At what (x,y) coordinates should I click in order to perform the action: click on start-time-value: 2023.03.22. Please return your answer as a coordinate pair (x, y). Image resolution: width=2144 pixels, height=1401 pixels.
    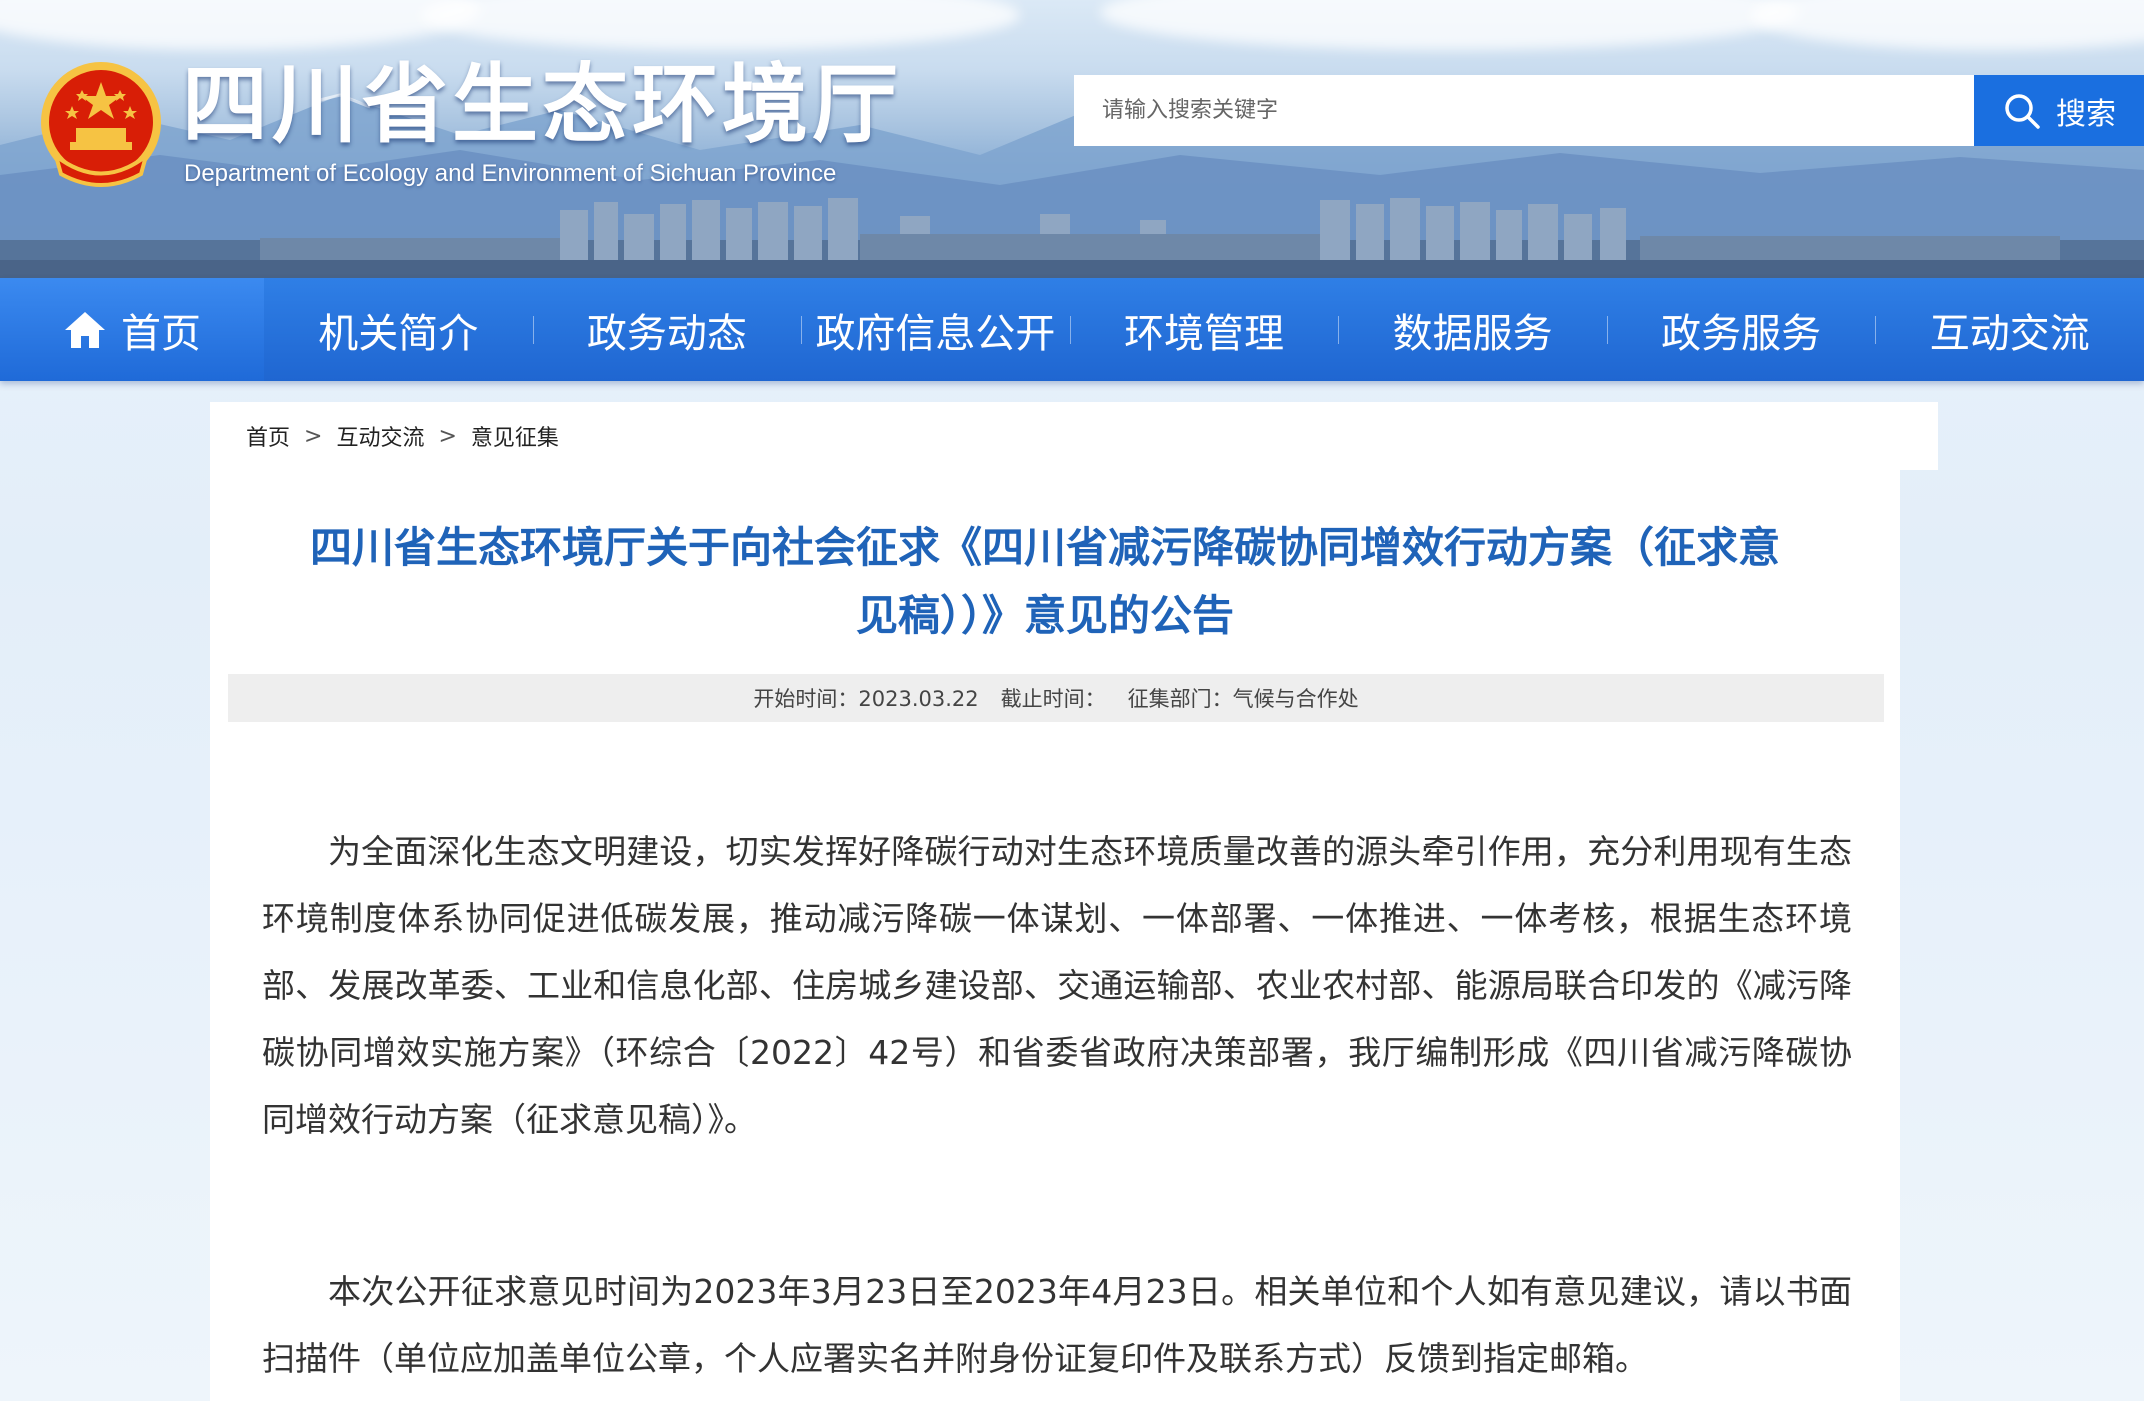
    Looking at the image, I should click on (918, 699).